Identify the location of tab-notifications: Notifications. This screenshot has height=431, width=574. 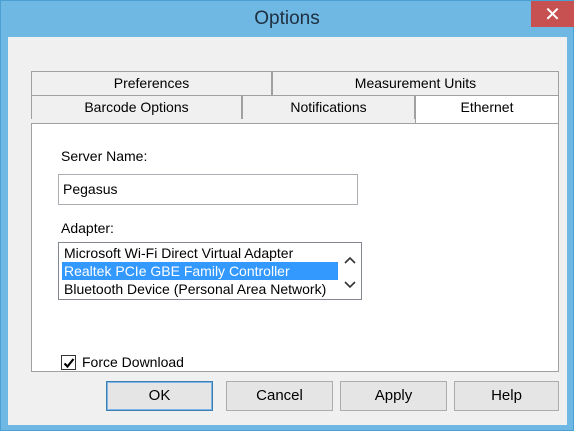
(328, 107).